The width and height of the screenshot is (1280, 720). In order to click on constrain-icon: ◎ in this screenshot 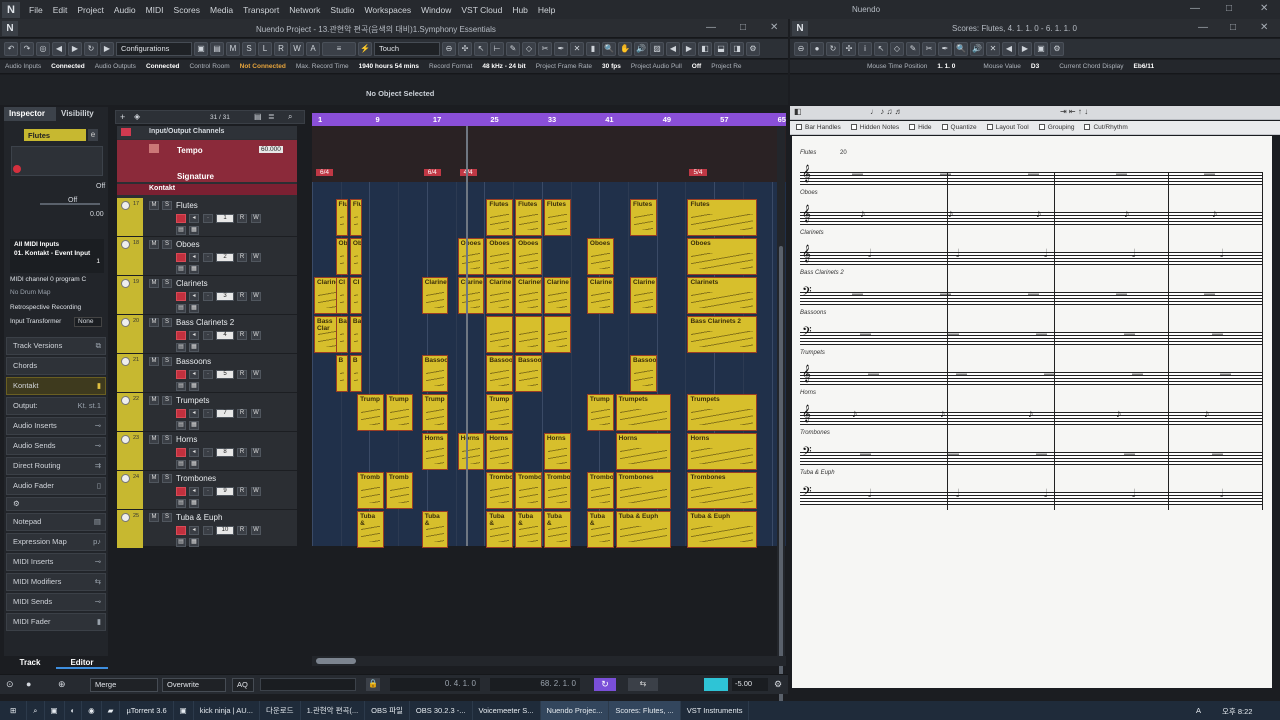, I will do `click(43, 48)`.